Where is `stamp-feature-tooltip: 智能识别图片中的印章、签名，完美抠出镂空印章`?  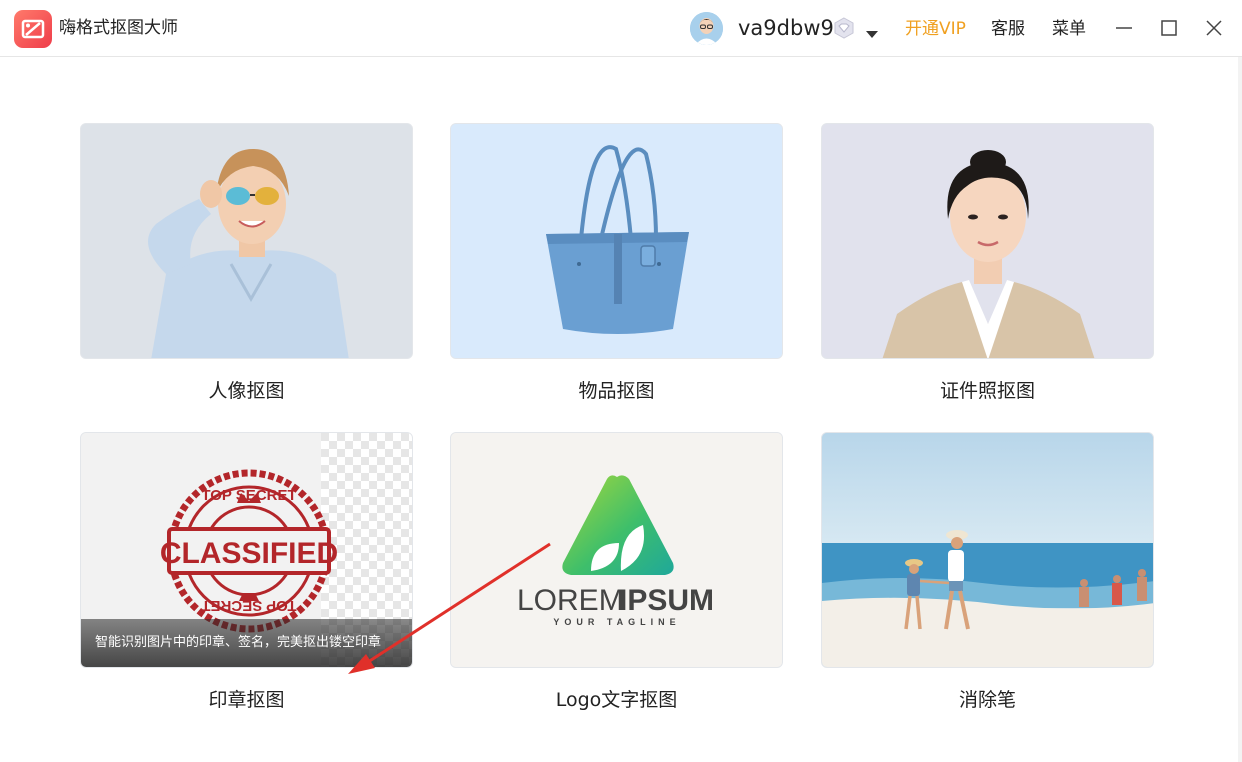
stamp-feature-tooltip: 智能识别图片中的印章、签名，完美抠出镂空印章 is located at coordinates (246, 643).